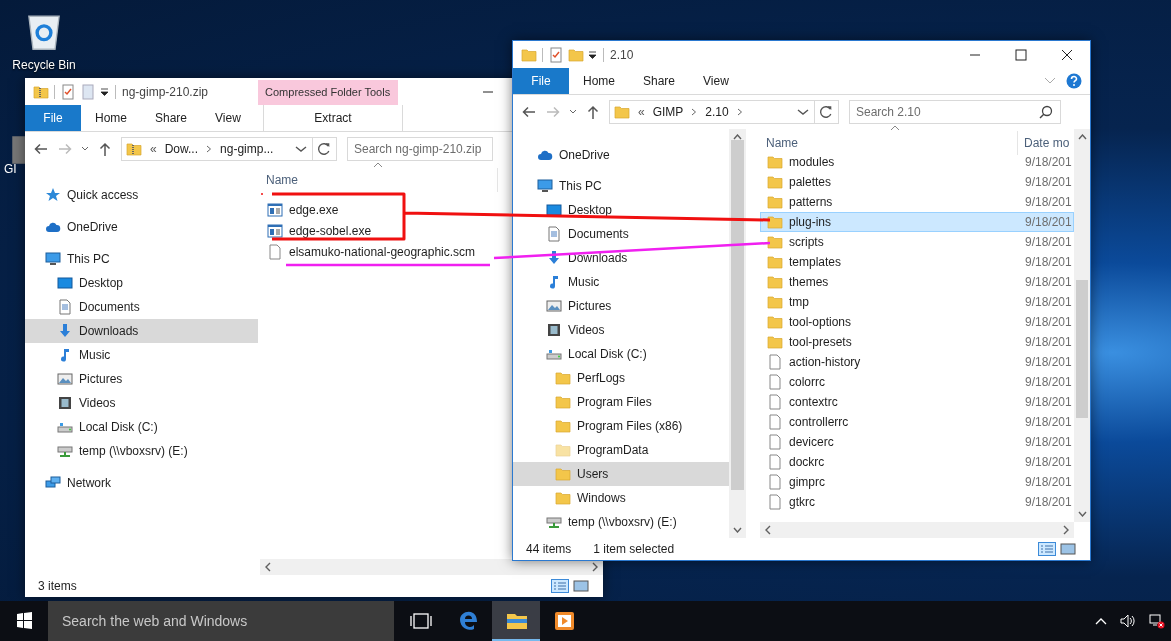  Describe the element at coordinates (807, 382) in the screenshot. I see `file-name: colorrc` at that location.